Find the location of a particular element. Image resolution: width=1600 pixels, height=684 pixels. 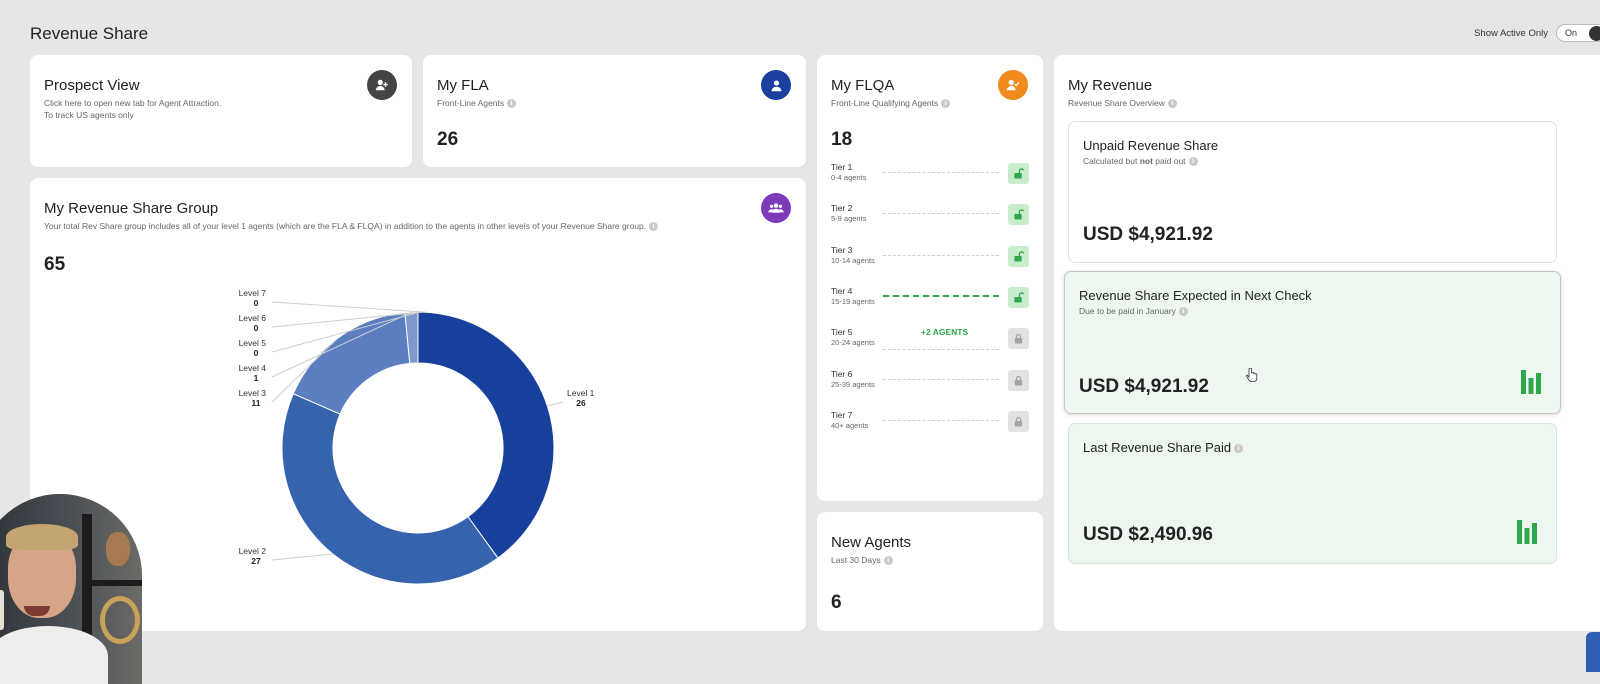

last-revenue-box: Last Revenue Share Paid i USD $2,490.96 is located at coordinates (1312, 493).